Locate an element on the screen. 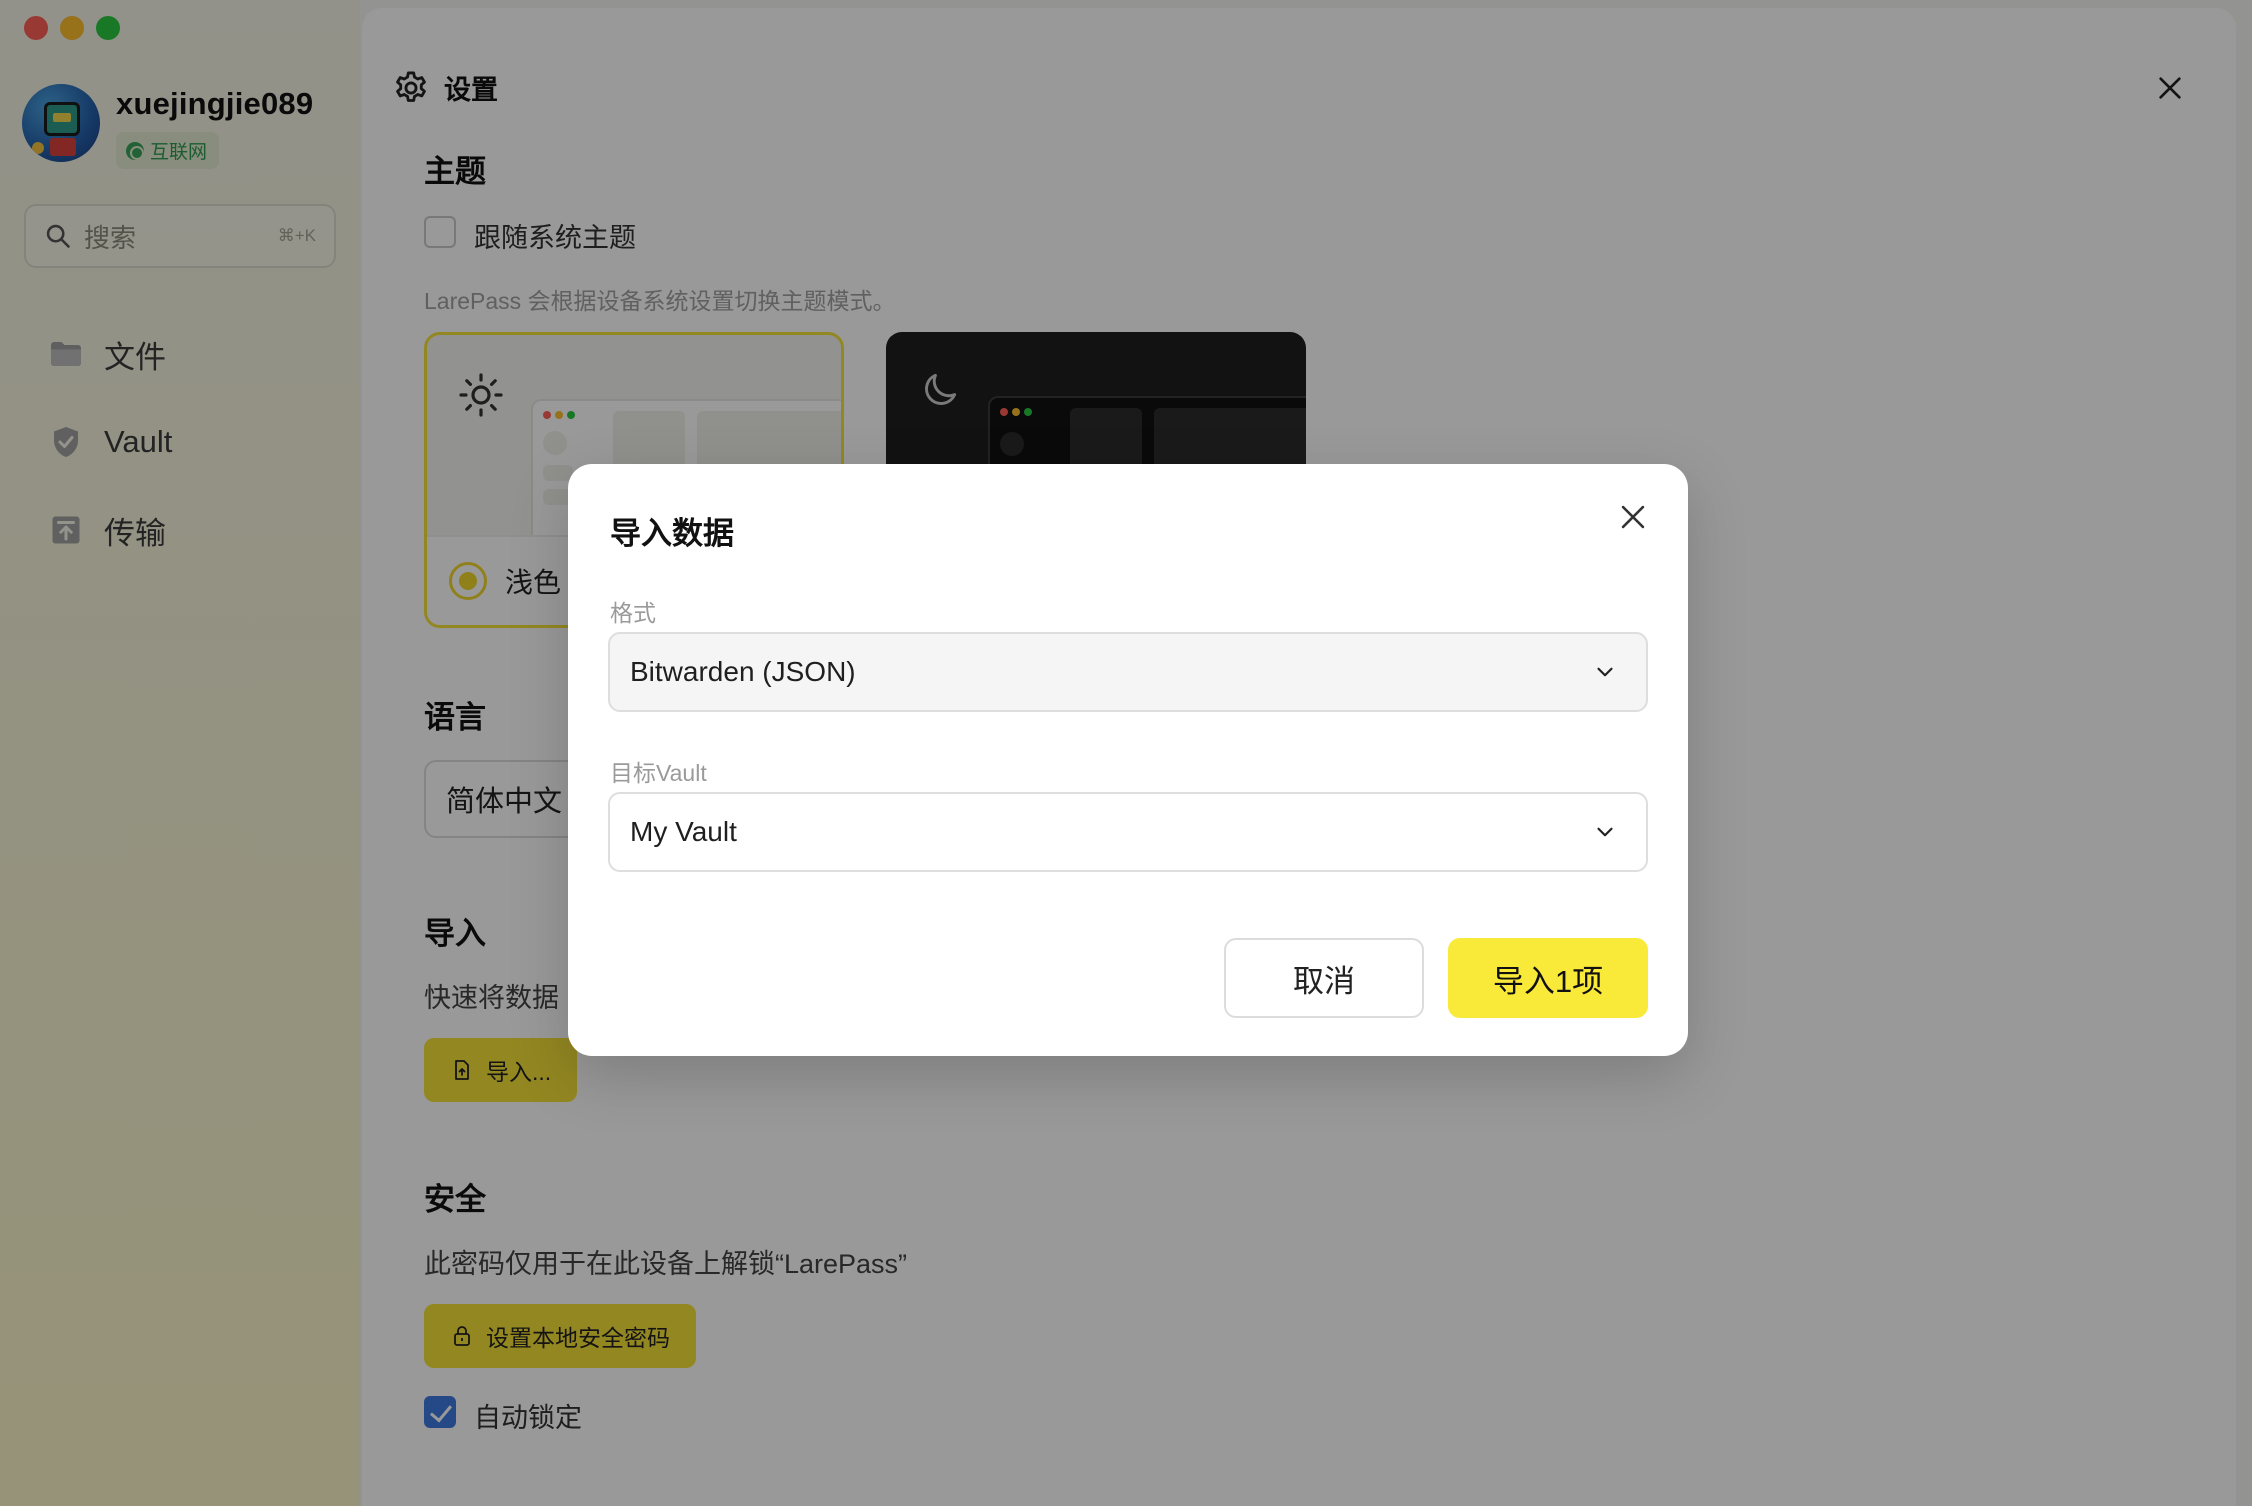 The width and height of the screenshot is (2252, 1506). target-vault-select: My Vault is located at coordinates (1128, 832).